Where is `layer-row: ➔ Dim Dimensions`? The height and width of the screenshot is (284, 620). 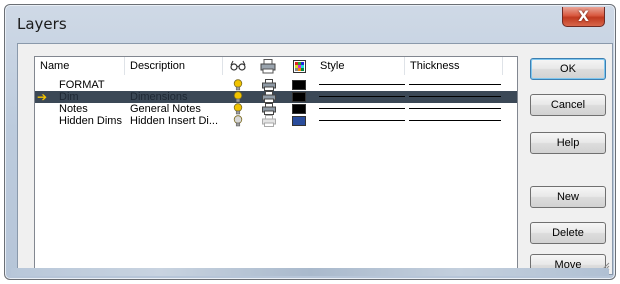
layer-row: ➔ Dim Dimensions is located at coordinates (276, 97).